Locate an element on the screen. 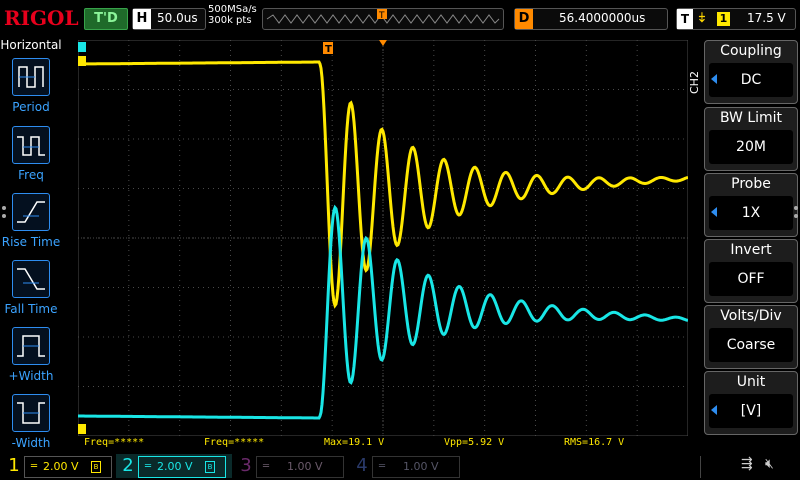  measure-freq-1: Freq=***** is located at coordinates (114, 442).